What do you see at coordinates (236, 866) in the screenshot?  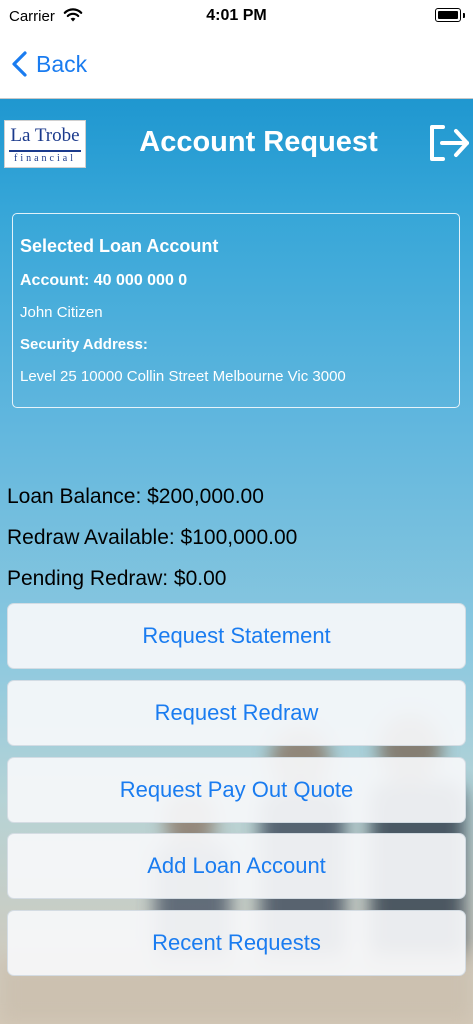 I see `add-loan-account-button: Add Loan Account` at bounding box center [236, 866].